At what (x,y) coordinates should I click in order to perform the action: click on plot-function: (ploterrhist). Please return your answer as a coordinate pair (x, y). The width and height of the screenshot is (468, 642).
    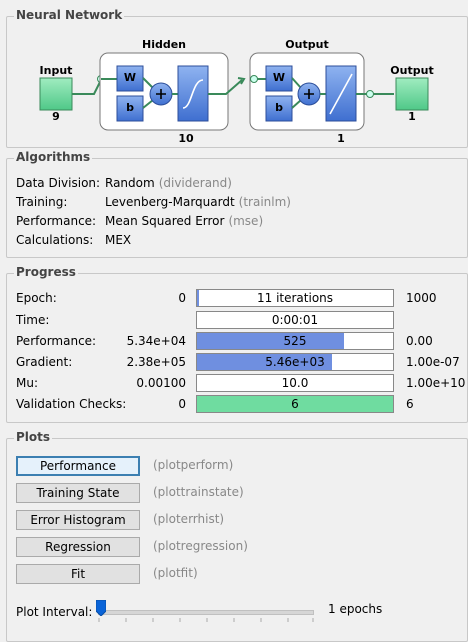
    Looking at the image, I should click on (189, 519).